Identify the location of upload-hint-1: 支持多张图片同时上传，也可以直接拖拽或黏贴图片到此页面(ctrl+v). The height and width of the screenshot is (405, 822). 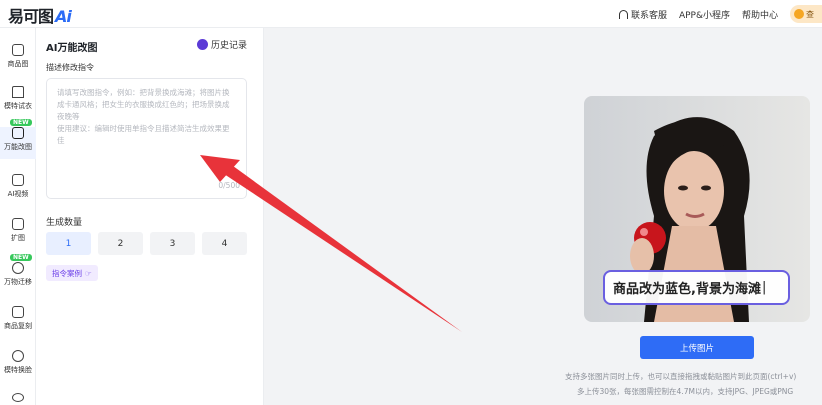
(681, 376).